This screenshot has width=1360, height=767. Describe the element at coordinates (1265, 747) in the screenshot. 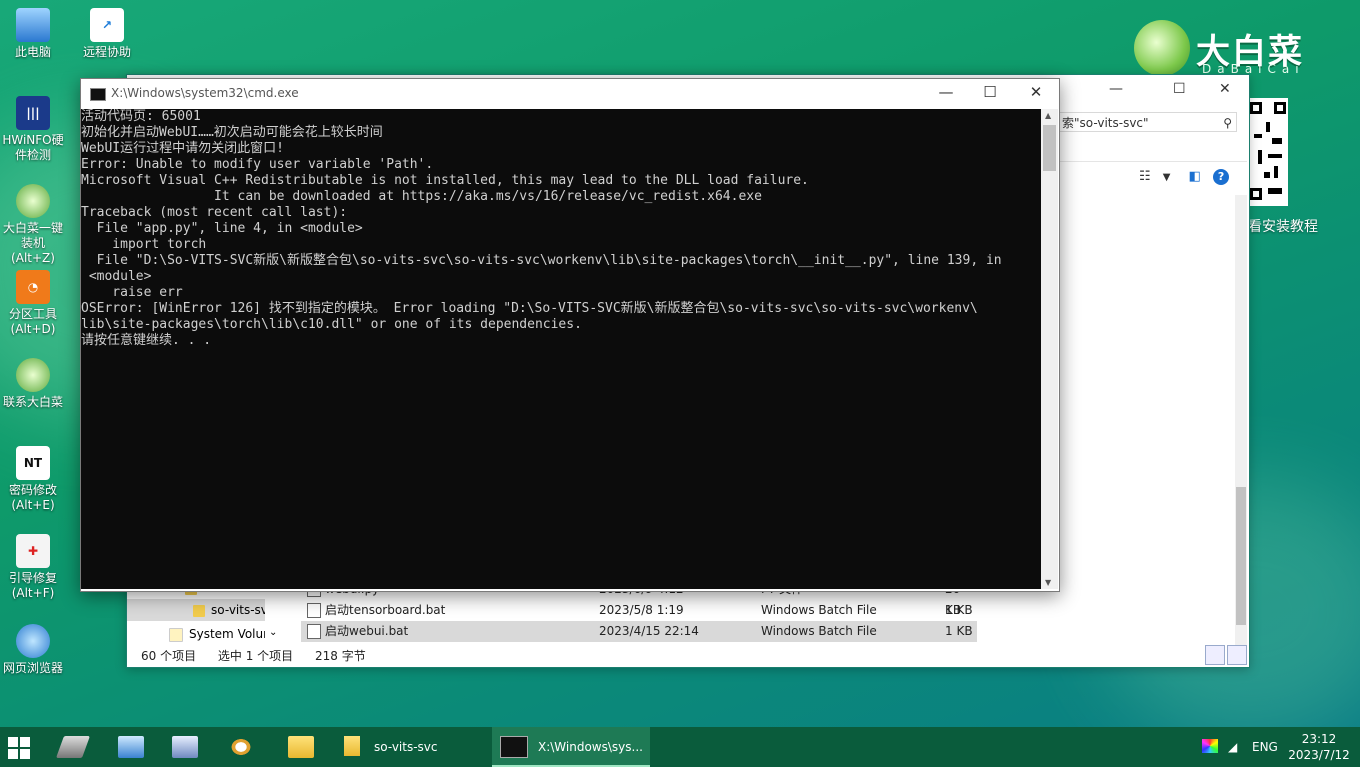

I see `language-indicator: ENG` at that location.